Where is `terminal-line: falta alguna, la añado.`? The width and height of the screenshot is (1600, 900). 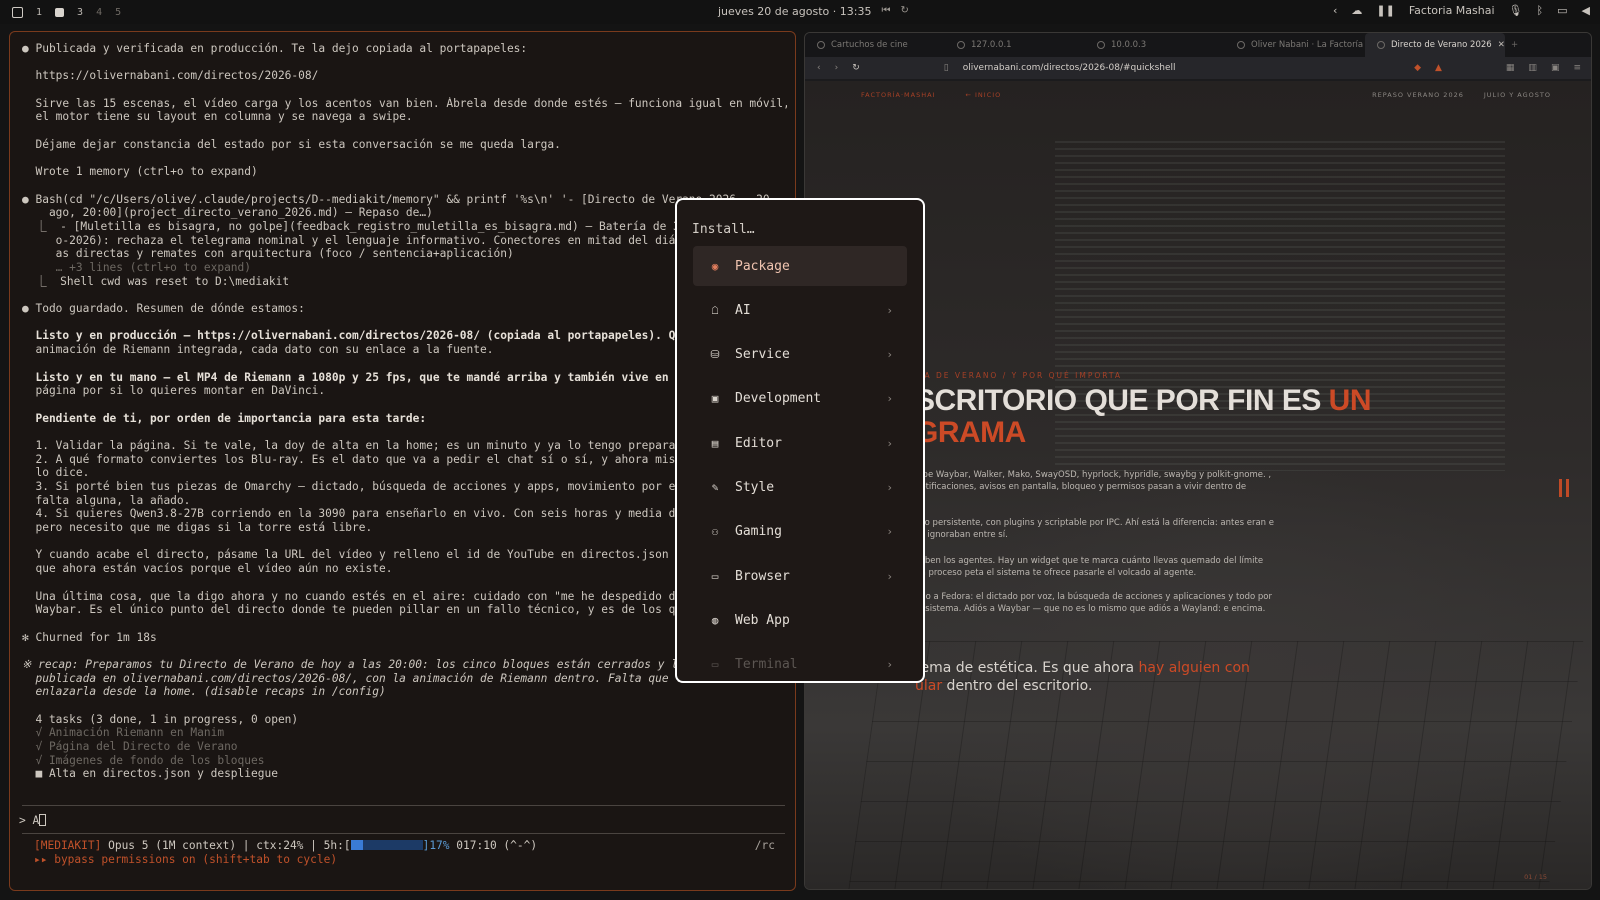 terminal-line: falta alguna, la añado. is located at coordinates (106, 500).